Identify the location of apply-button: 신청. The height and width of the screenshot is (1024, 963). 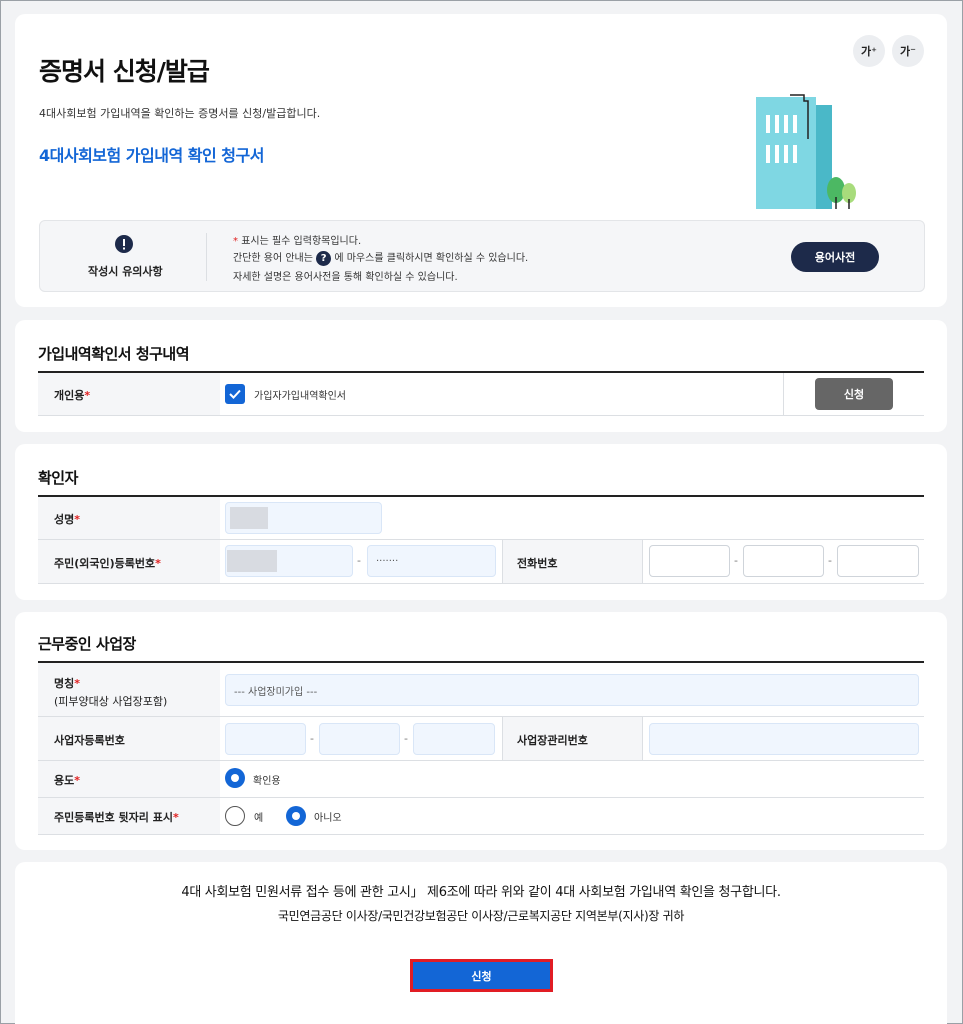
(854, 394).